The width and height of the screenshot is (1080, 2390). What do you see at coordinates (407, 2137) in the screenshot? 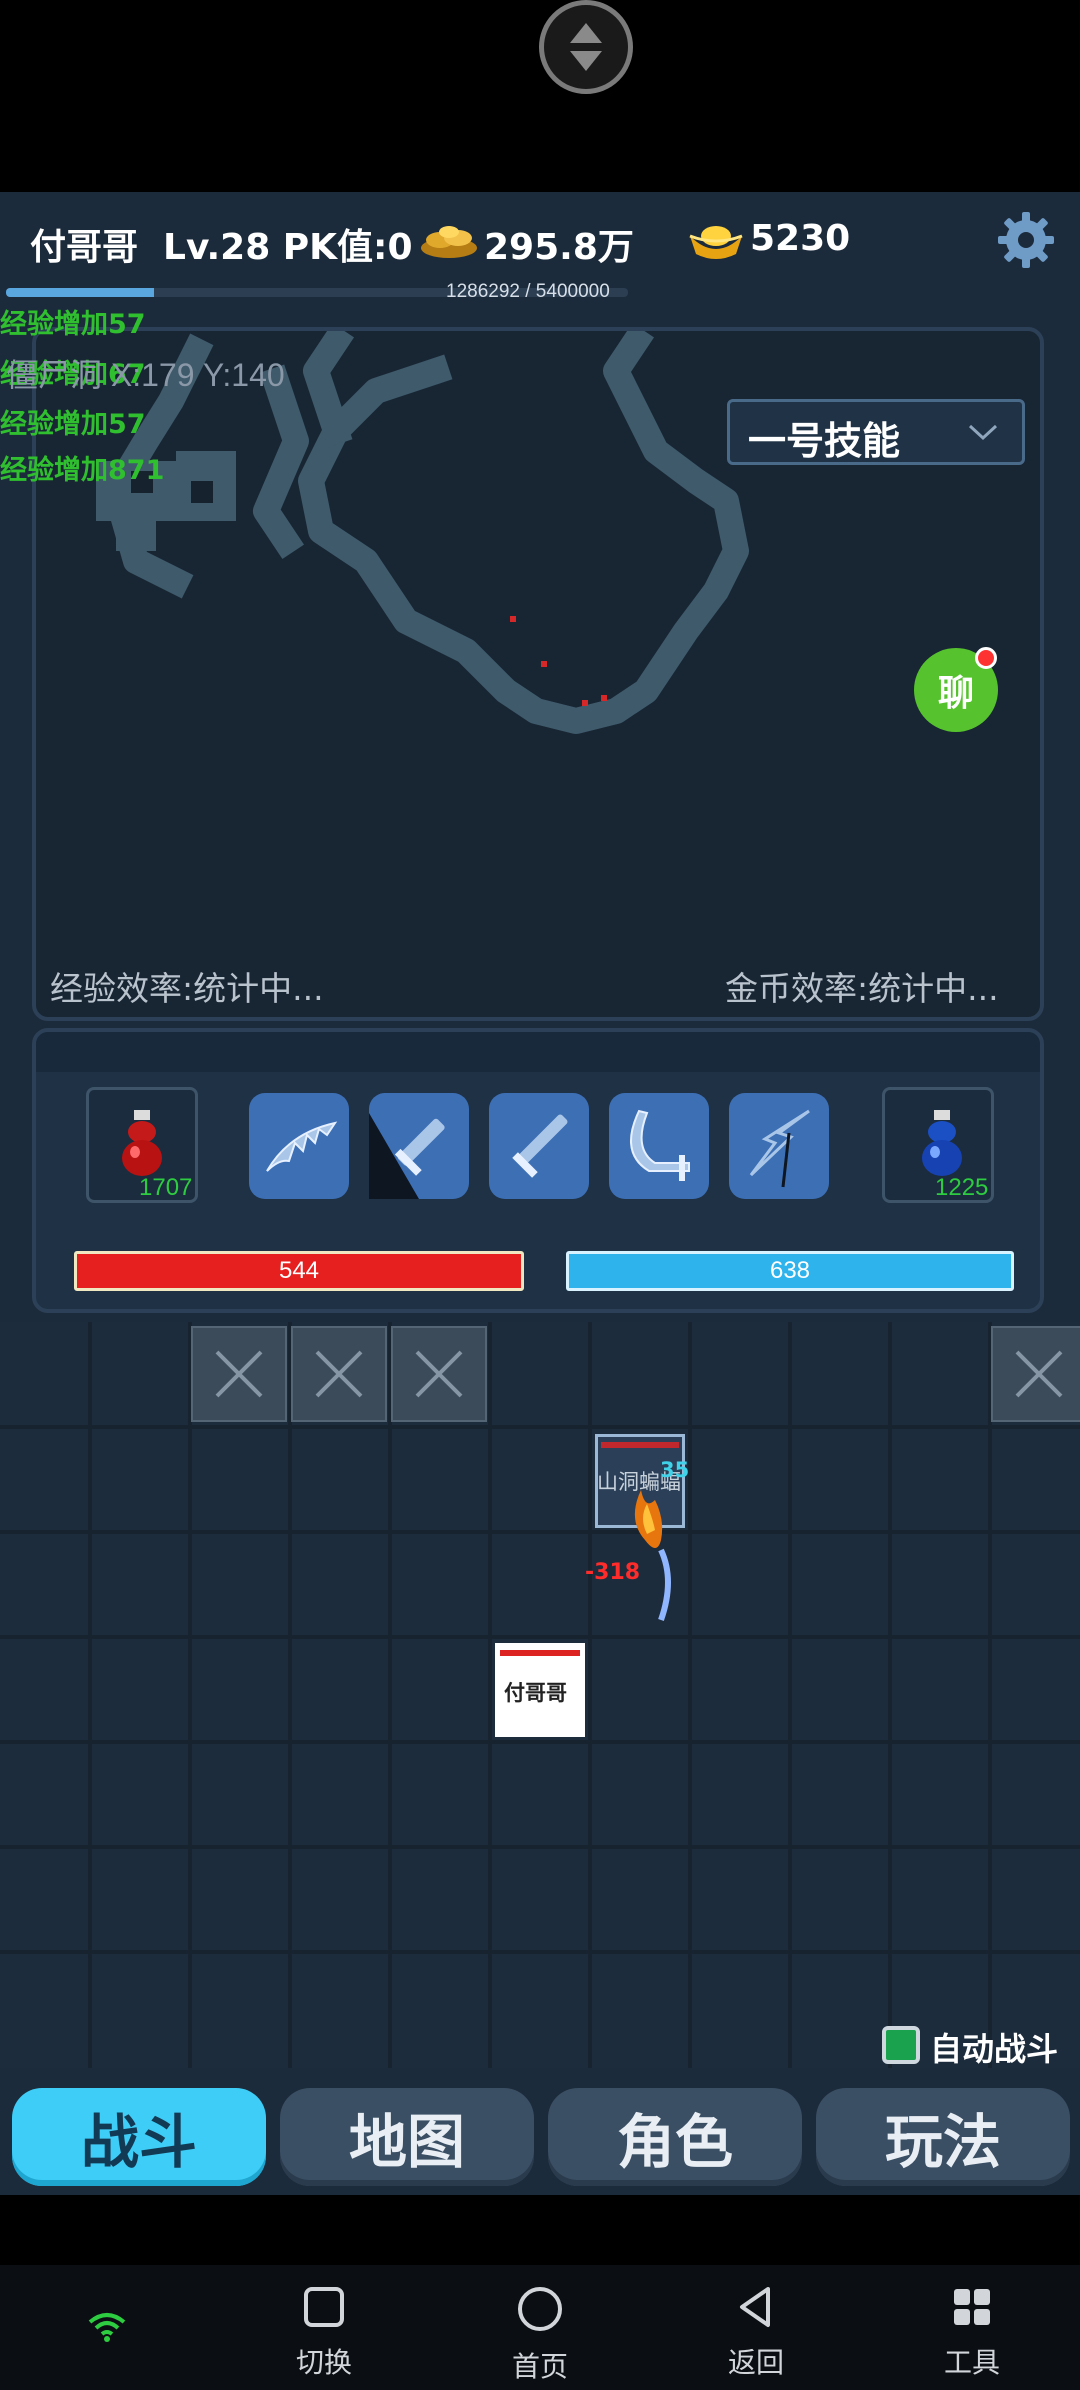
I see `tab-map: 地图` at bounding box center [407, 2137].